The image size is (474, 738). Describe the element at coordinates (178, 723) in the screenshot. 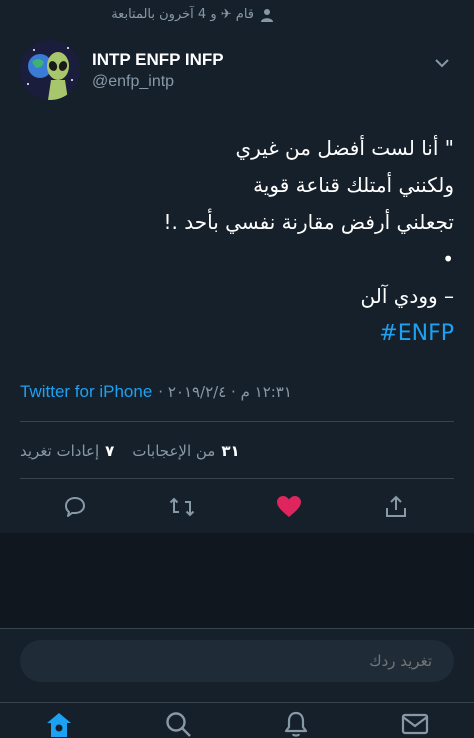

I see `search-icon` at that location.